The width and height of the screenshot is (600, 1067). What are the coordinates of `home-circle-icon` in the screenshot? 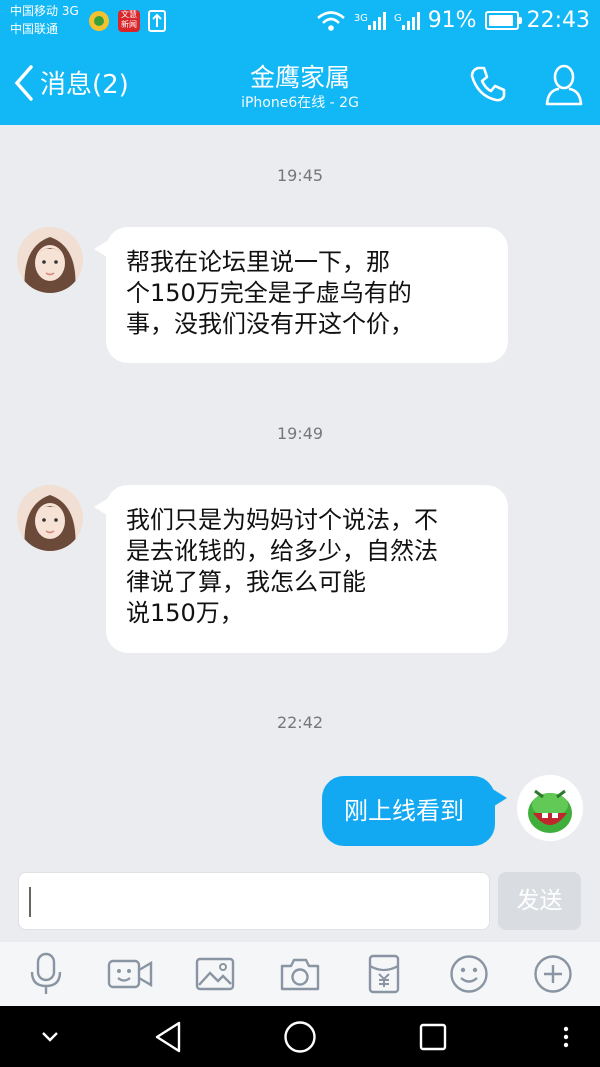 It's located at (300, 1037).